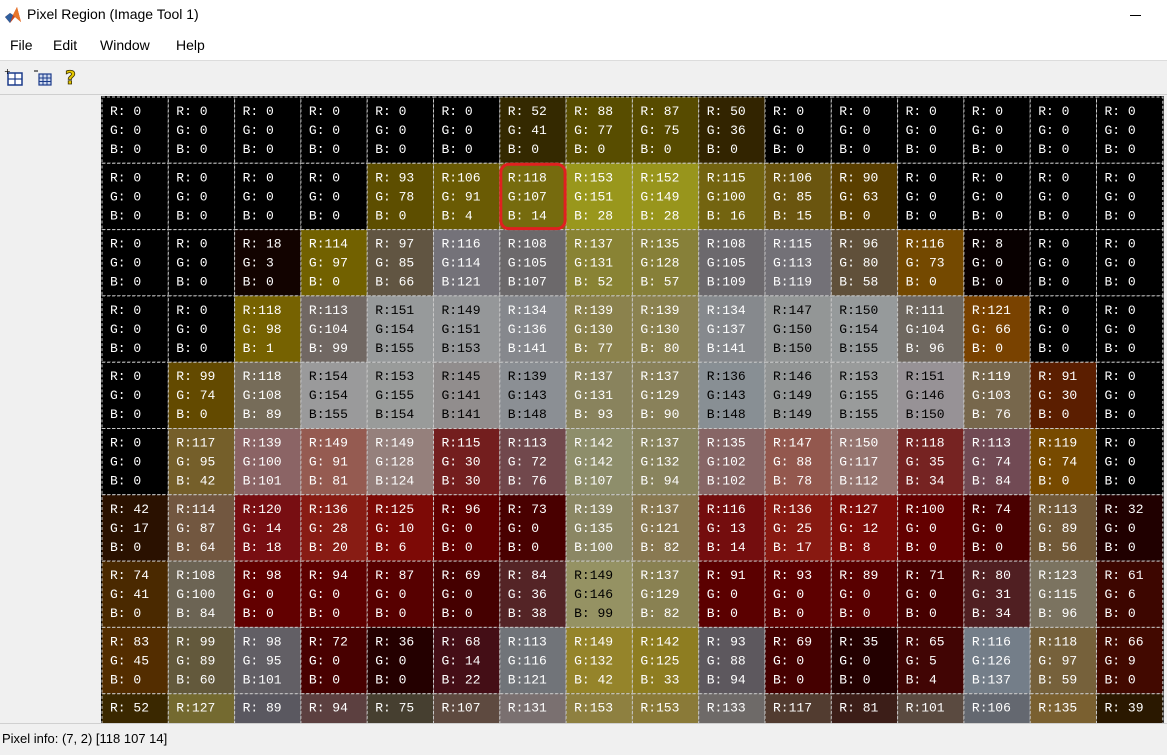 Image resolution: width=1167 pixels, height=755 pixels. I want to click on menu-edit: Edit, so click(65, 45).